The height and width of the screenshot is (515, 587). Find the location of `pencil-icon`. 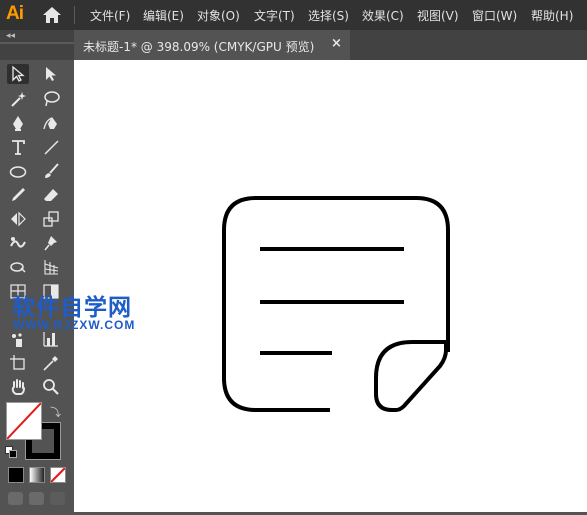

pencil-icon is located at coordinates (18, 194).